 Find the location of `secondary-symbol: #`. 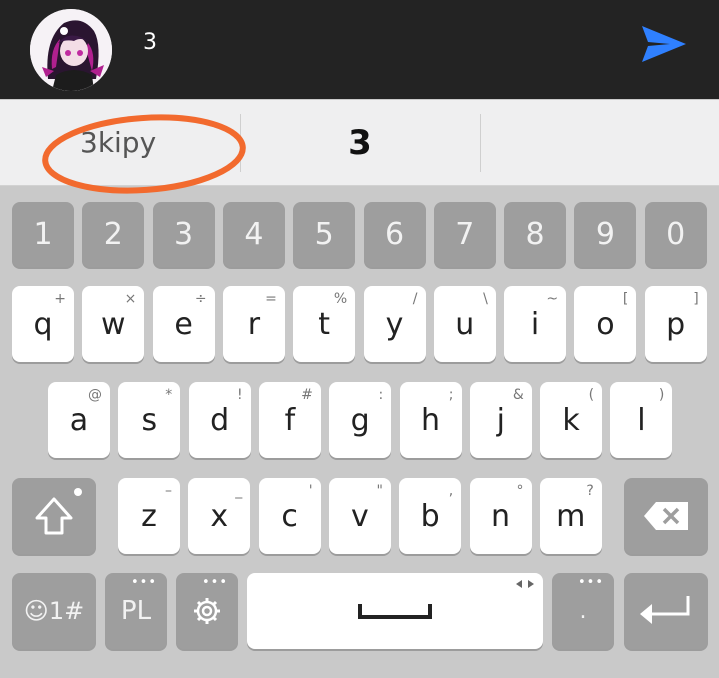

secondary-symbol: # is located at coordinates (307, 395).